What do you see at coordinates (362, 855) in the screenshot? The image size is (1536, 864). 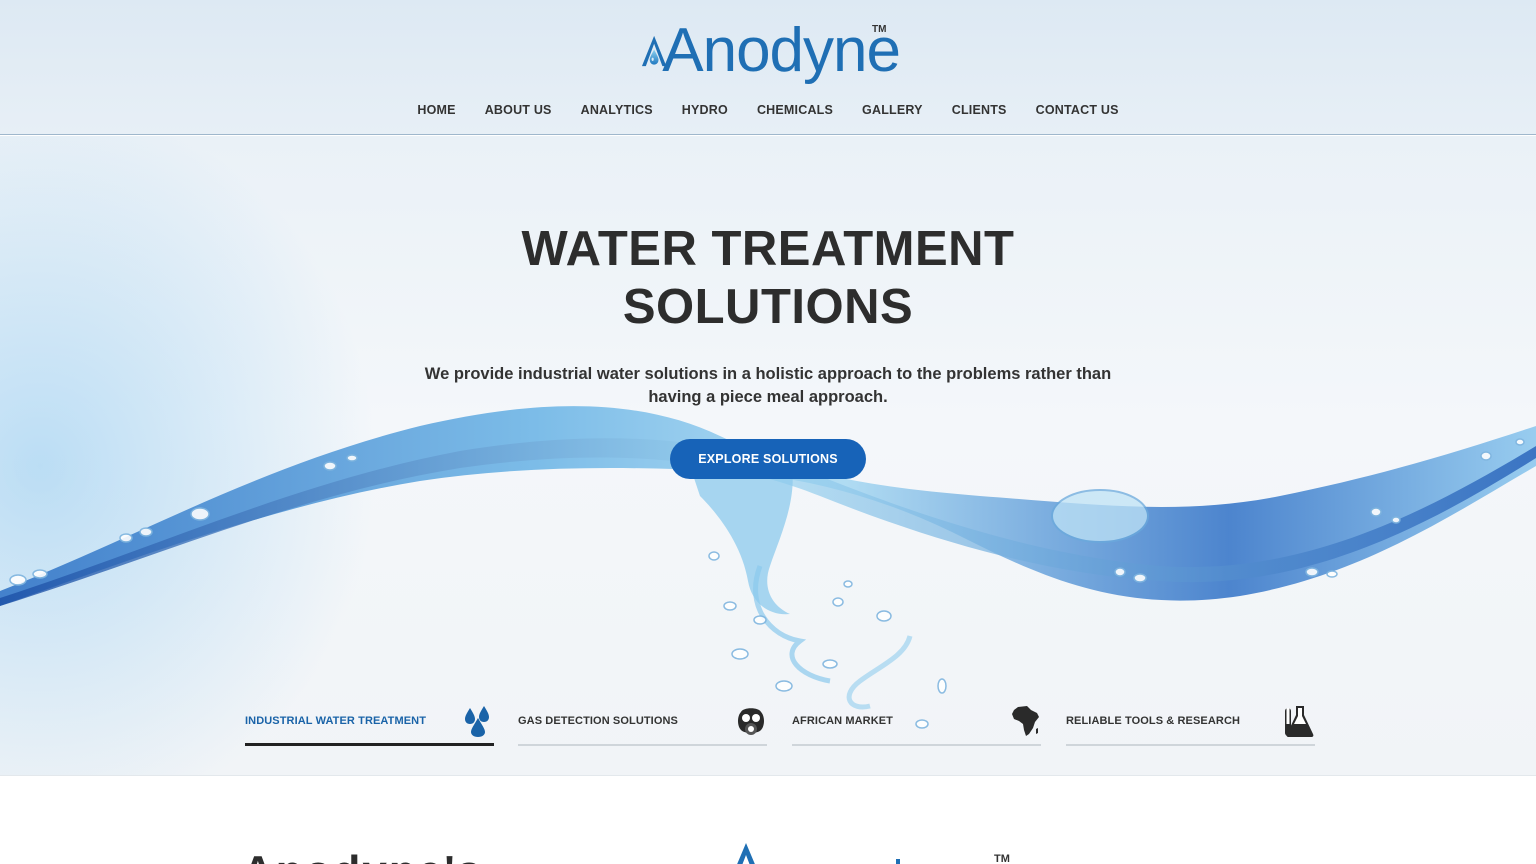 I see `about-heading: Anodyne's` at bounding box center [362, 855].